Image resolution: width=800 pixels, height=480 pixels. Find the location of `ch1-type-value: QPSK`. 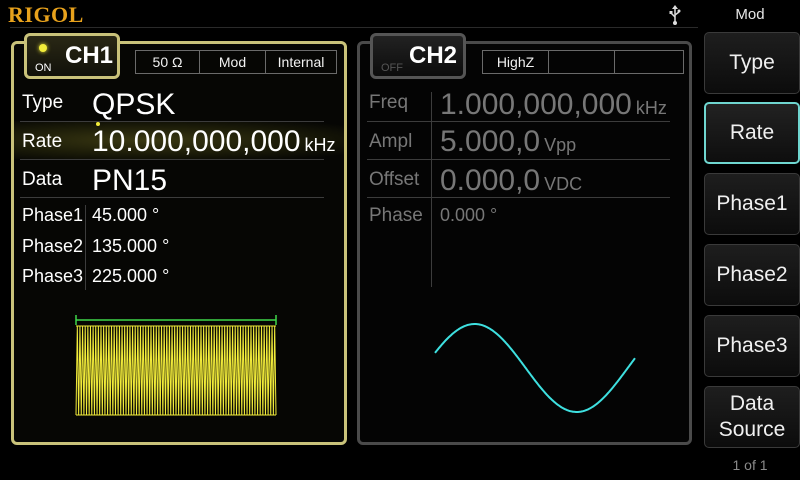

ch1-type-value: QPSK is located at coordinates (133, 105).